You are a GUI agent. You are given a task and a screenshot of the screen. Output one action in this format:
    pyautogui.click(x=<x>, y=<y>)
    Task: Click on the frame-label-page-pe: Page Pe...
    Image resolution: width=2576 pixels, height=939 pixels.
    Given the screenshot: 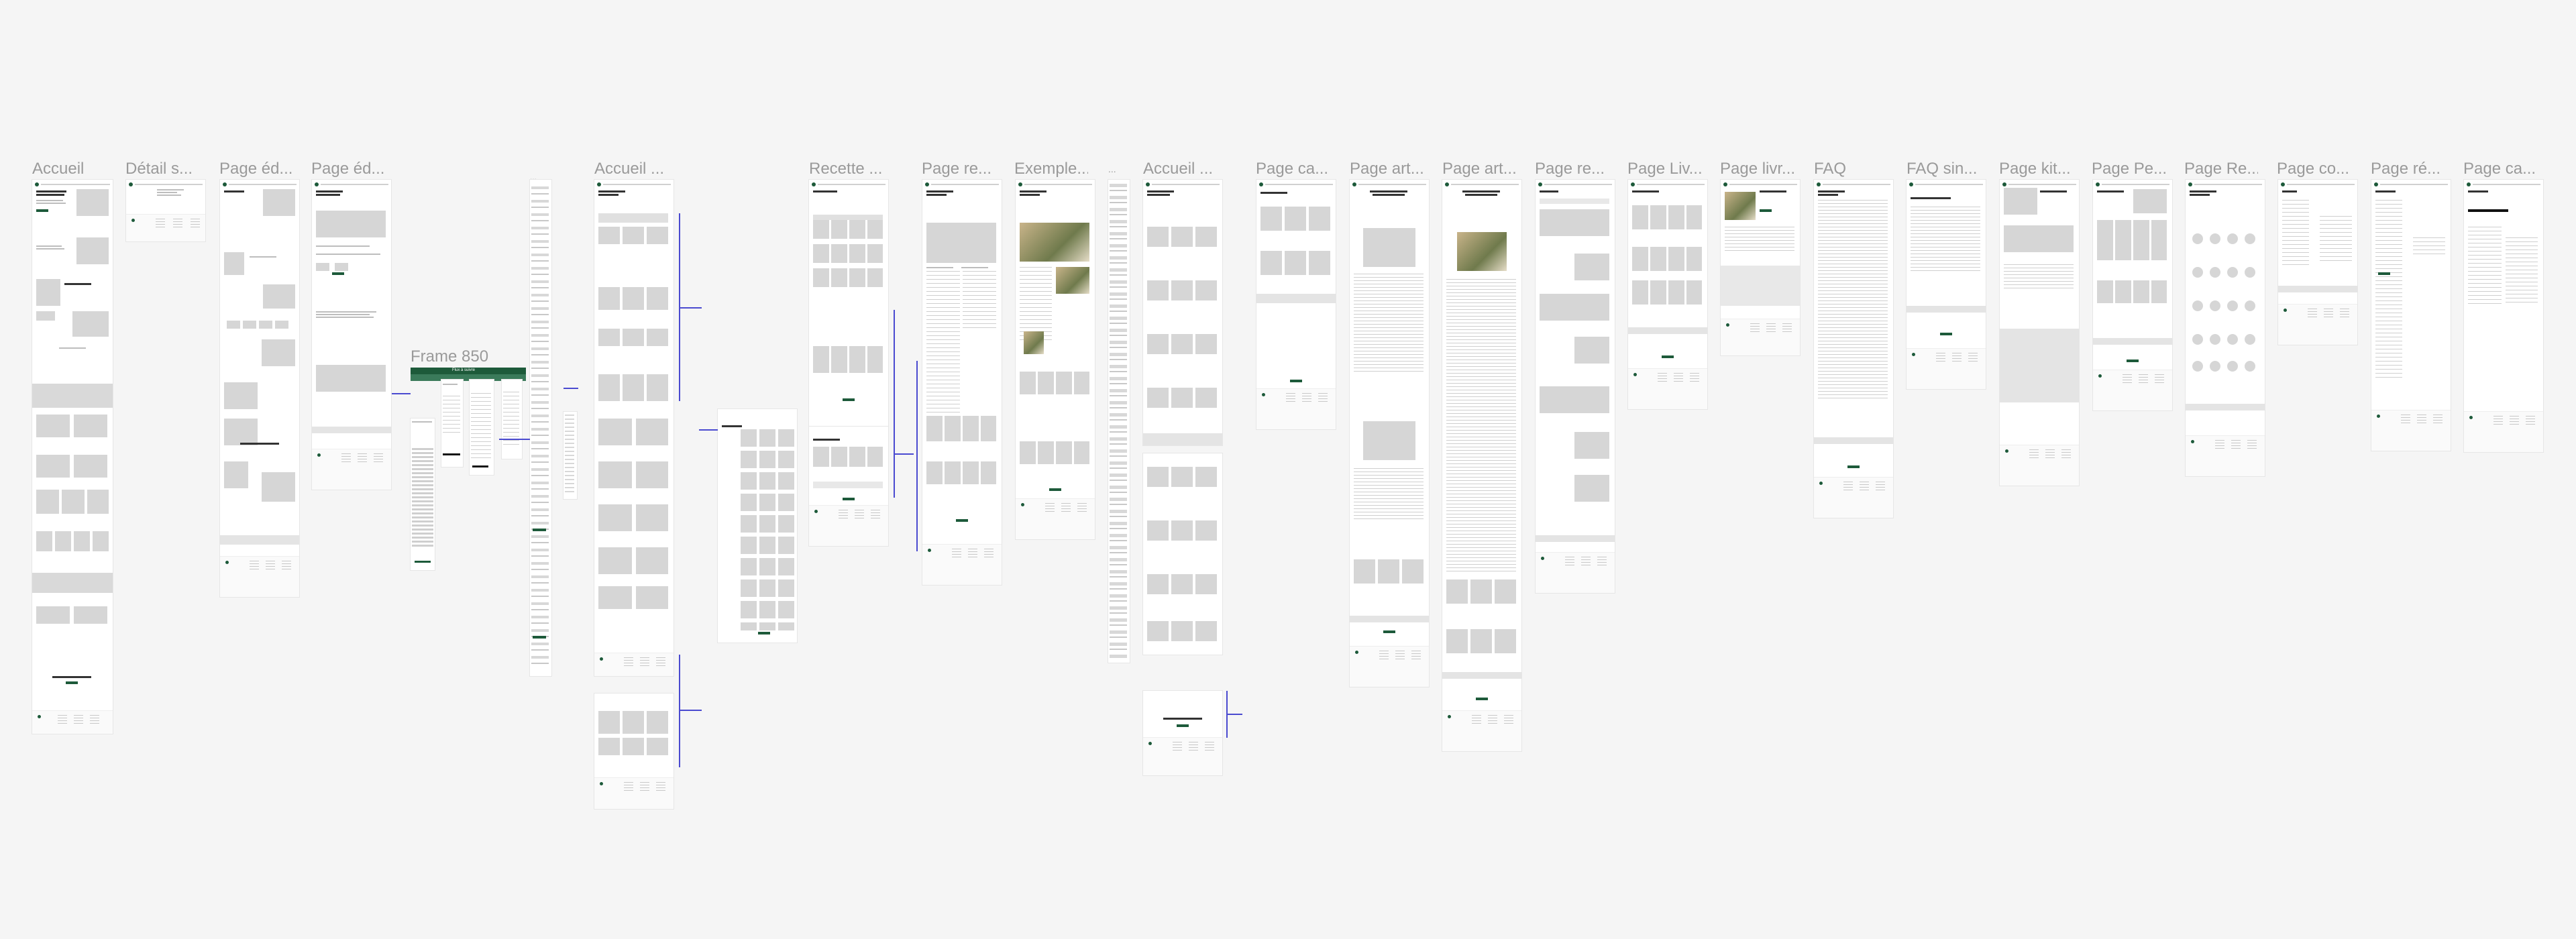 What is the action you would take?
    pyautogui.click(x=2128, y=169)
    